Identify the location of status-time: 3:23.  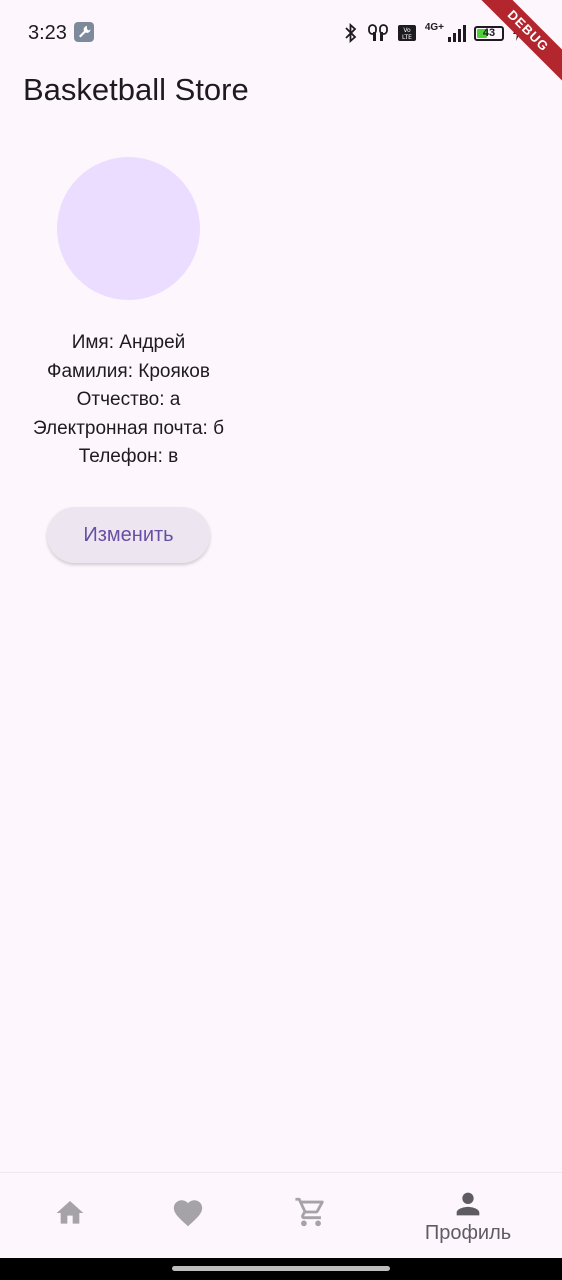
(47, 33).